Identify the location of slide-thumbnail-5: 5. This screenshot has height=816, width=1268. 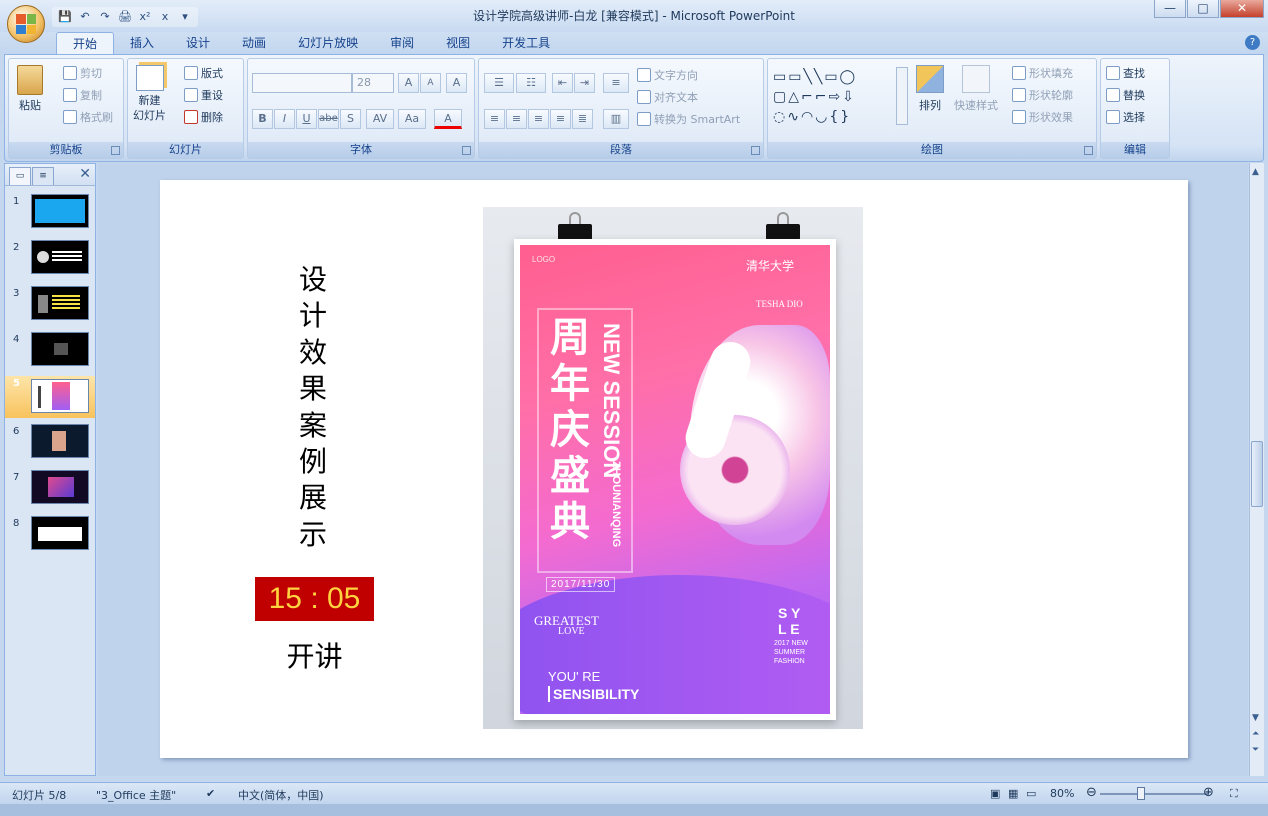
(50, 397).